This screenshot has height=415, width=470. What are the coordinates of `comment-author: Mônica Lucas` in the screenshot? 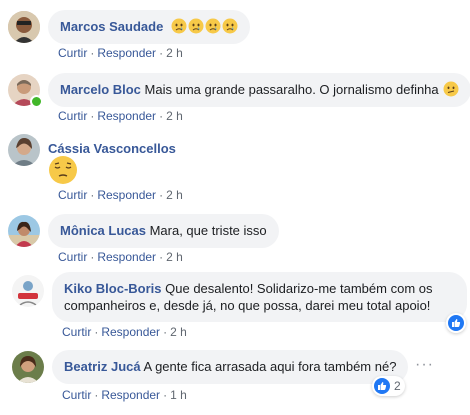 It's located at (103, 230).